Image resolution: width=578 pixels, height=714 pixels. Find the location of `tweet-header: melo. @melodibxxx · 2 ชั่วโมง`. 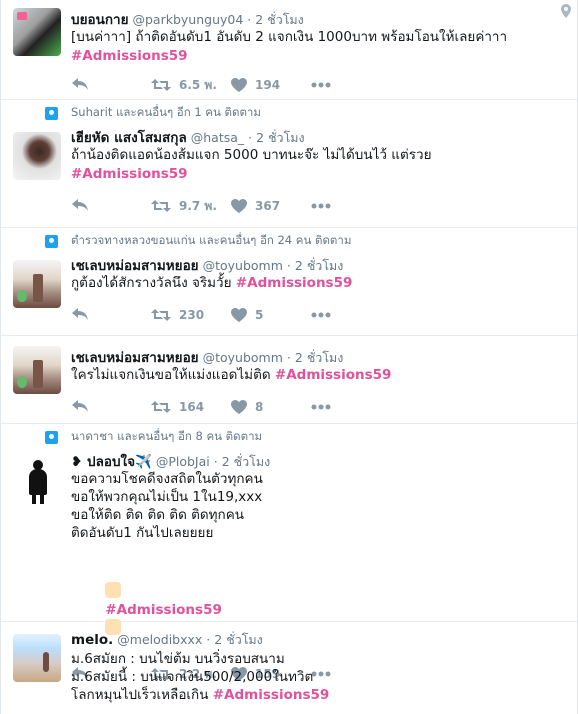

tweet-header: melo. @melodibxxx · 2 ชั่วโมง is located at coordinates (167, 640).